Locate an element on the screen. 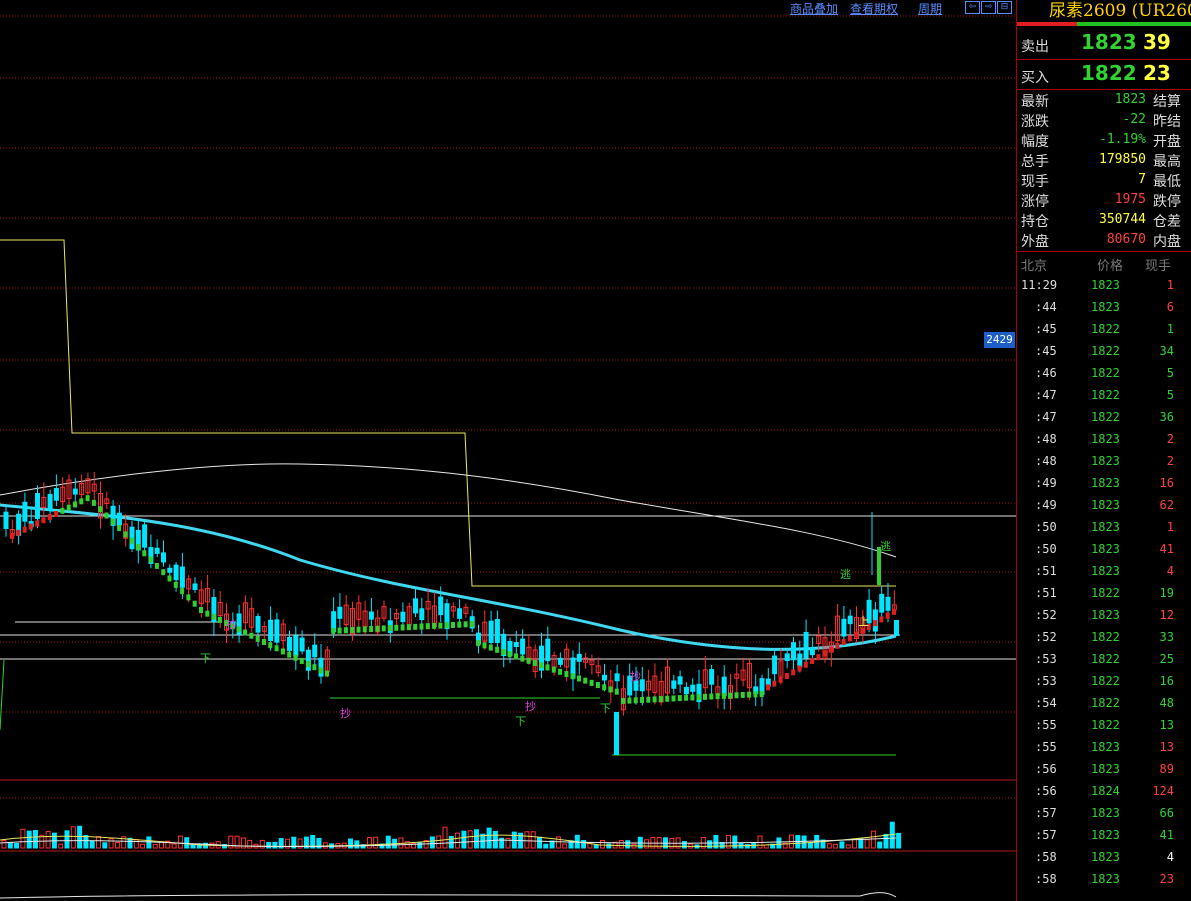 The width and height of the screenshot is (1191, 901). tick-time: :48 is located at coordinates (1046, 439).